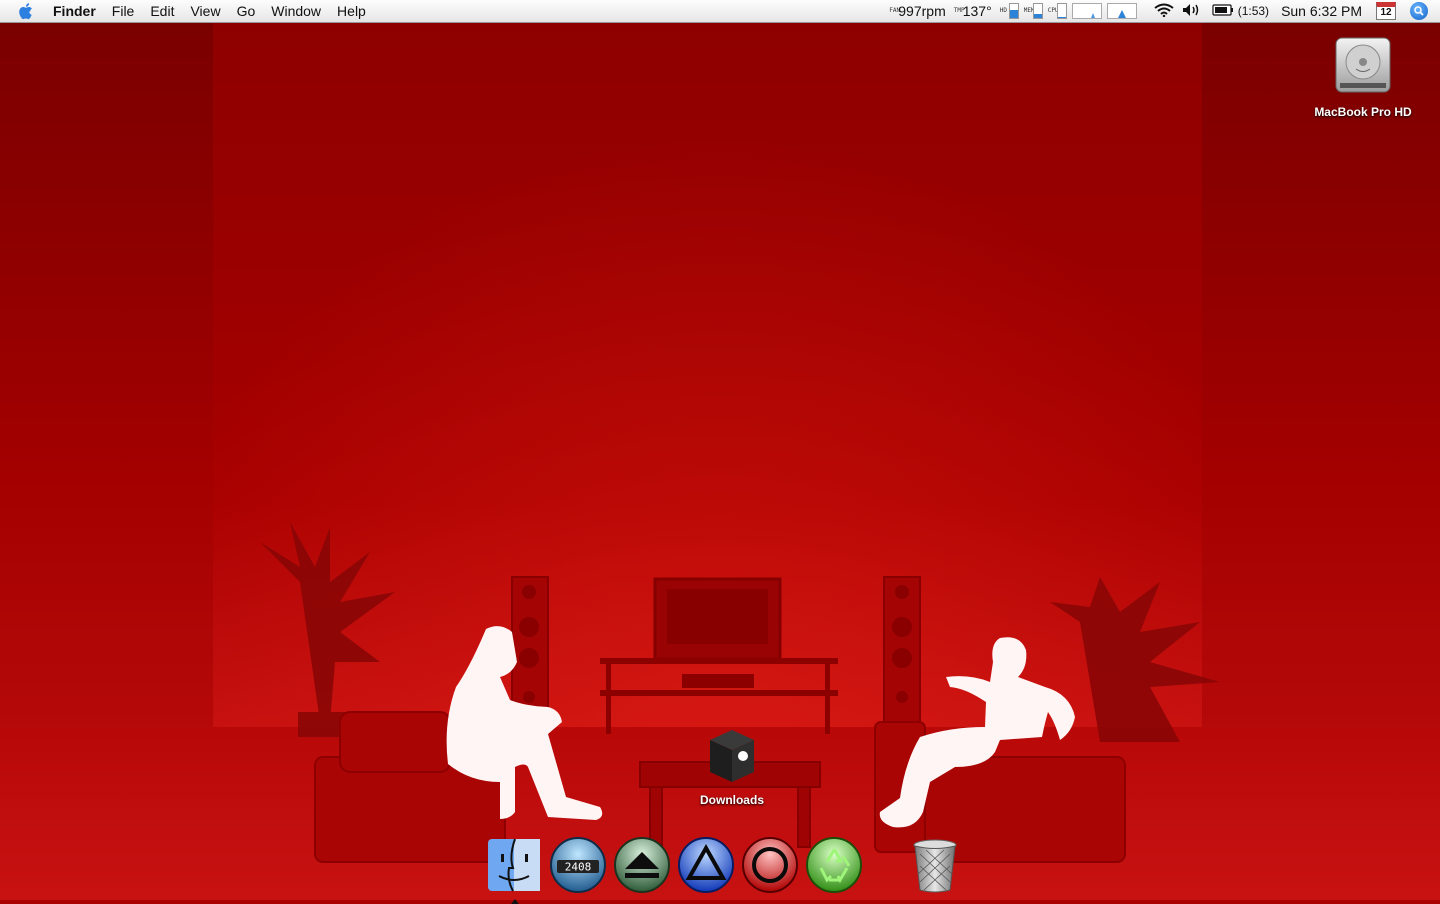 The width and height of the screenshot is (1440, 904). I want to click on dock-item-counter: 2408, so click(578, 865).